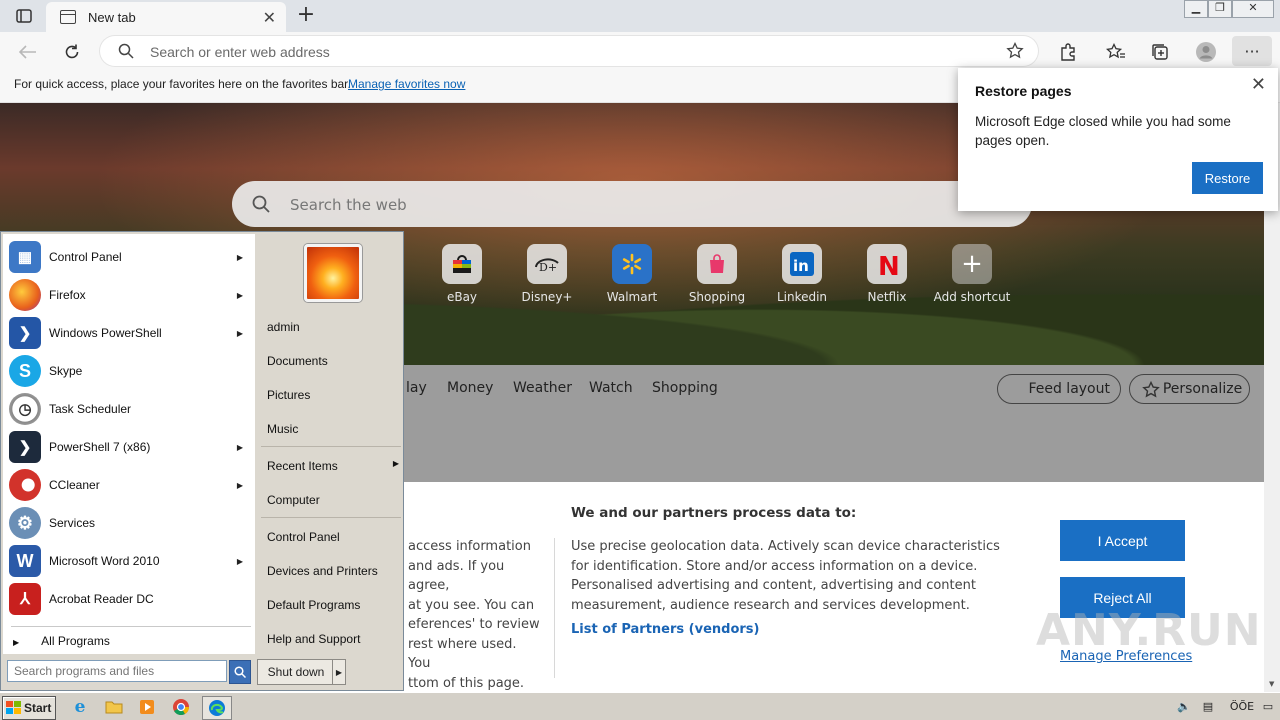 The width and height of the screenshot is (1280, 720). What do you see at coordinates (72, 52) in the screenshot?
I see `refresh-button` at bounding box center [72, 52].